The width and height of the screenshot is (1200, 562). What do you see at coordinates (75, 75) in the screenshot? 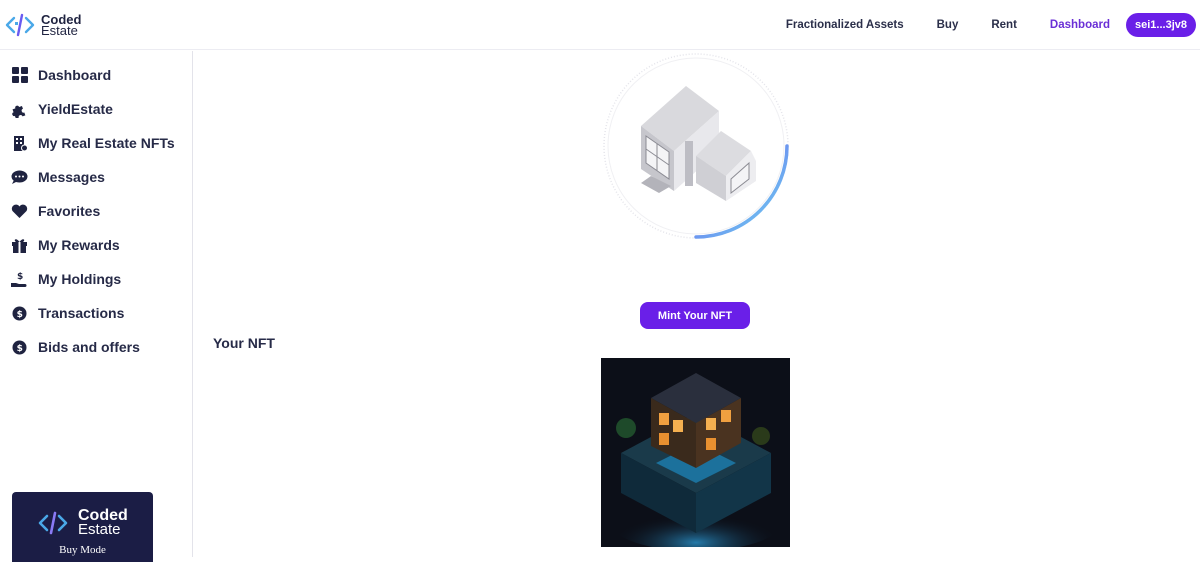
I see `sidebar-item-label: Dashboard` at bounding box center [75, 75].